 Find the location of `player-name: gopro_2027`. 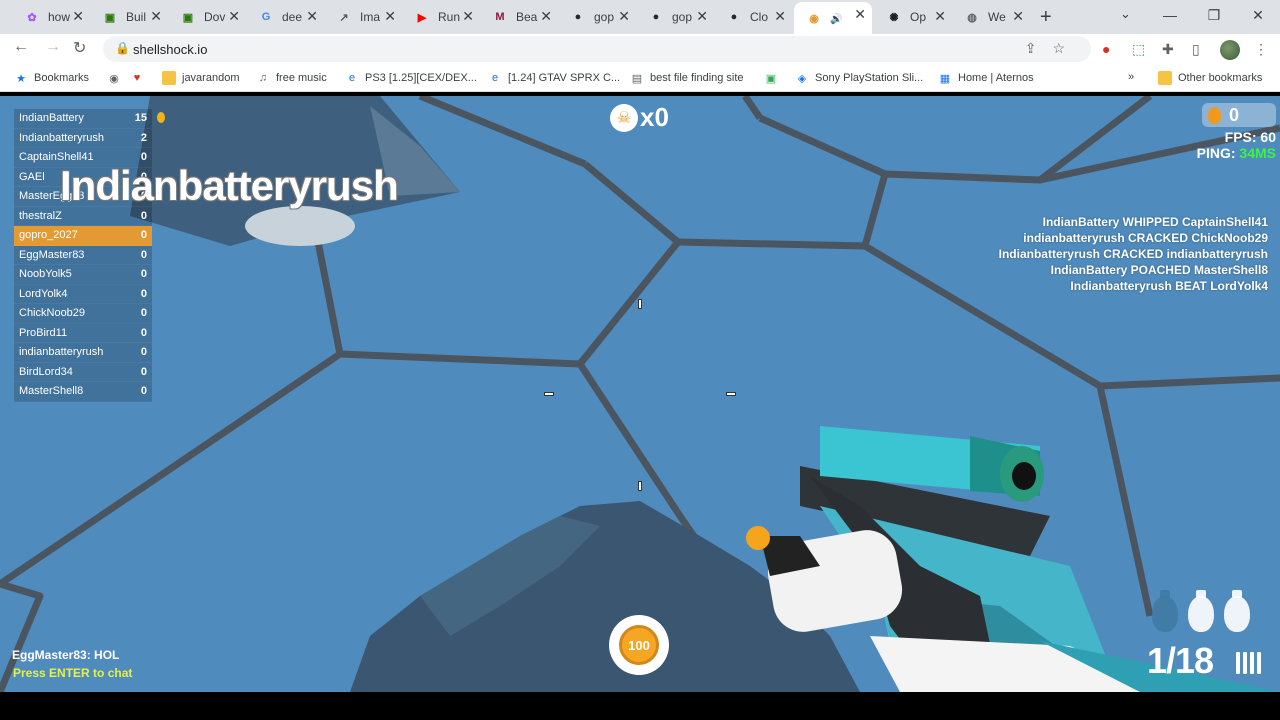

player-name: gopro_2027 is located at coordinates (48, 235).